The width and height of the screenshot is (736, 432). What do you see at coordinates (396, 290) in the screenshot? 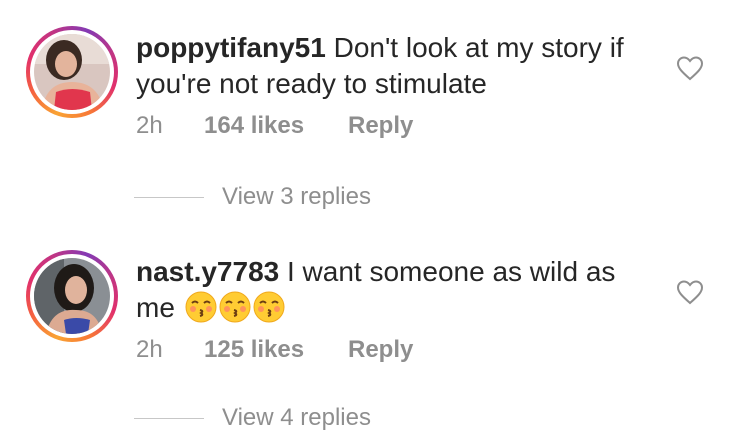
I see `comment-text: nast.y7783 I want someone as wild as me` at bounding box center [396, 290].